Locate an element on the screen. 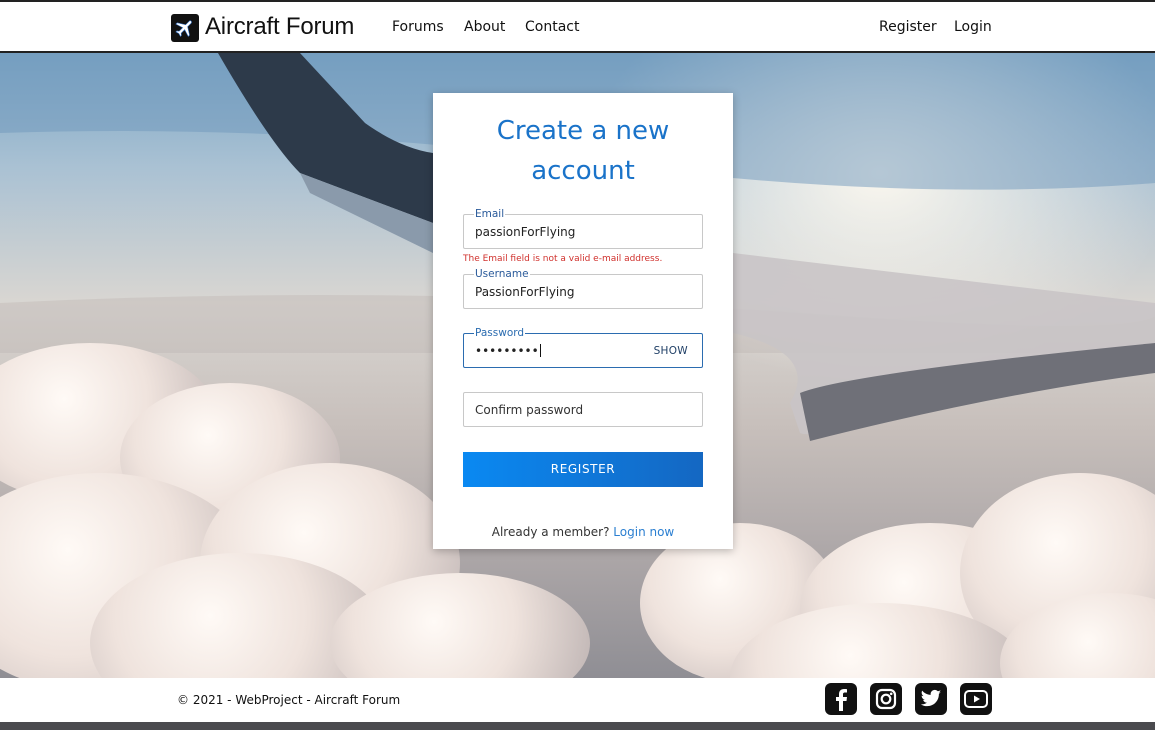 This screenshot has width=1155, height=730. email-value: passionForFlying is located at coordinates (525, 232).